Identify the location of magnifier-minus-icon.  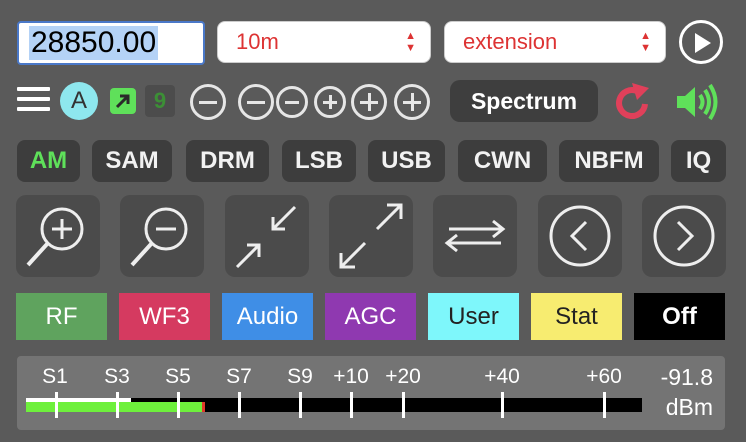
(159, 237).